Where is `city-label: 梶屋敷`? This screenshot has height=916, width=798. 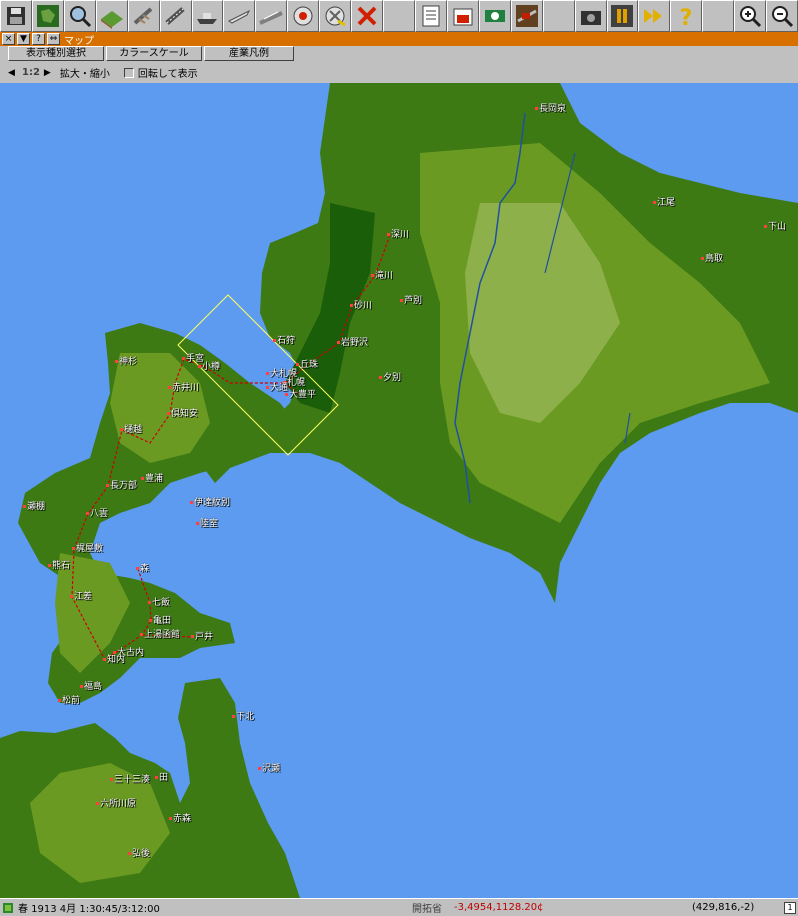
city-label: 梶屋敷 is located at coordinates (87, 549).